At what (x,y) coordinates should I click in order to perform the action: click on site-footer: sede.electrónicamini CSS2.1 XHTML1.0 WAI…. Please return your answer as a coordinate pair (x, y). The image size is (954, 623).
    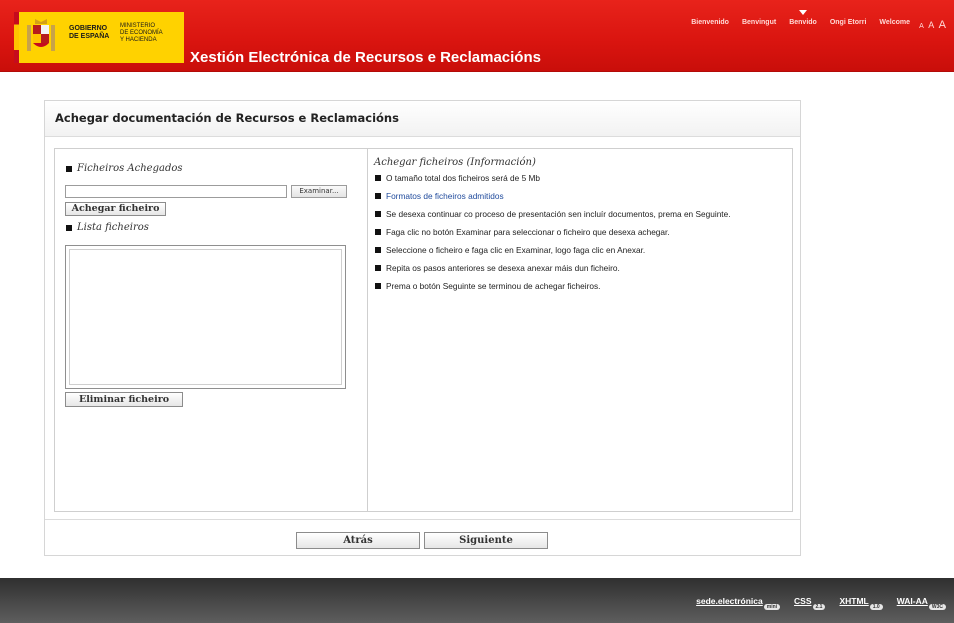
    Looking at the image, I should click on (477, 600).